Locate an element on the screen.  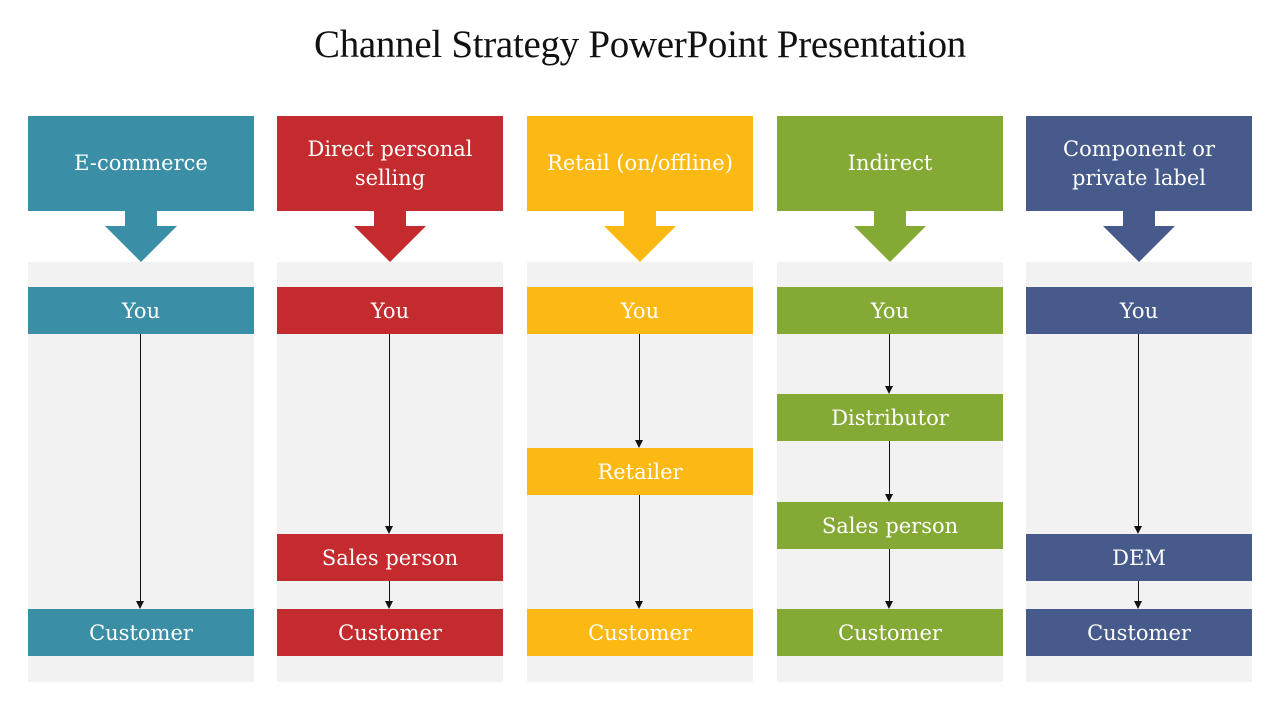
column-header: Direct personal selling is located at coordinates (390, 163).